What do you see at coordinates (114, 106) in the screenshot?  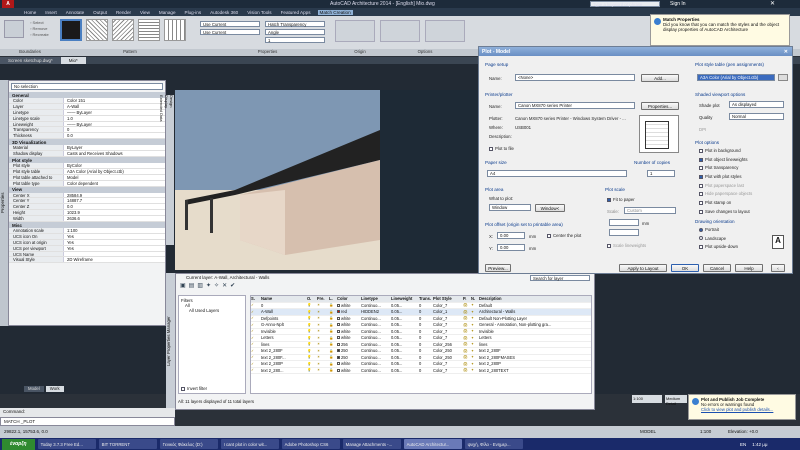 I see `property-value: A-Wall` at bounding box center [114, 106].